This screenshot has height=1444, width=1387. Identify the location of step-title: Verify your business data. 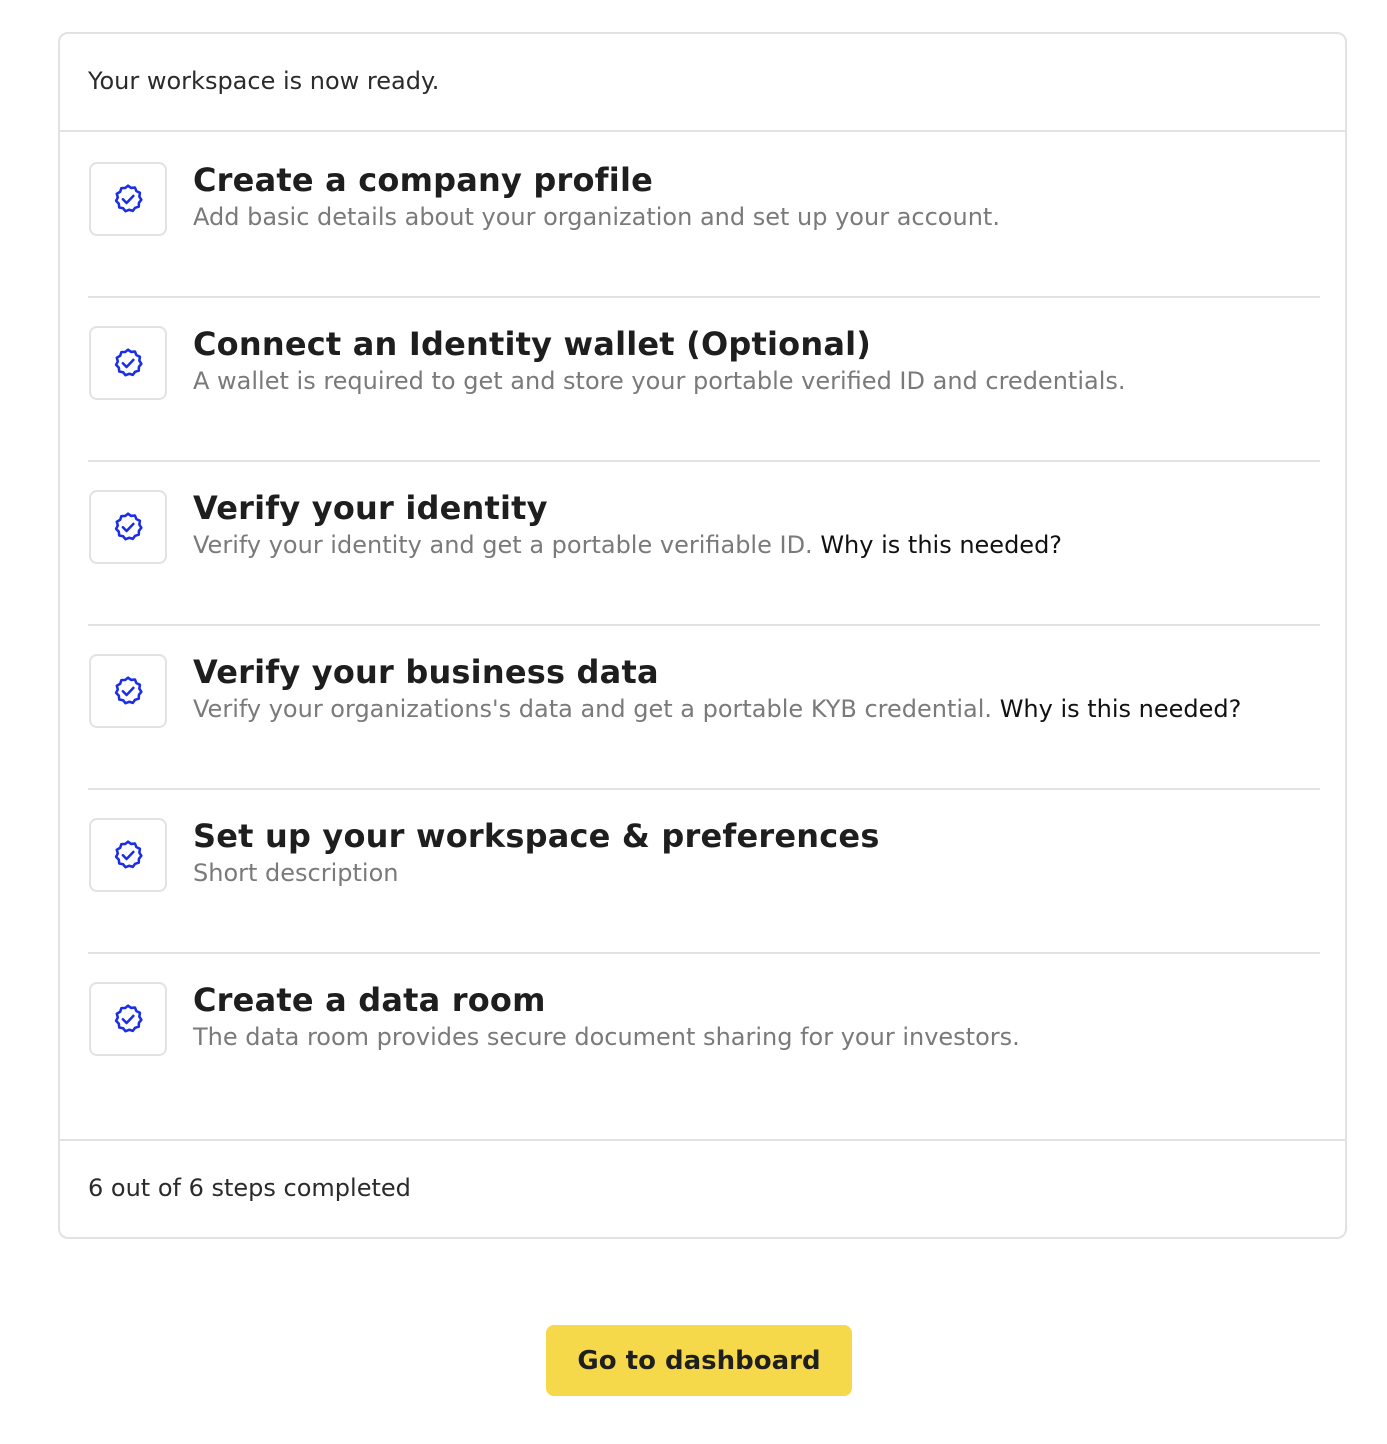
(426, 672).